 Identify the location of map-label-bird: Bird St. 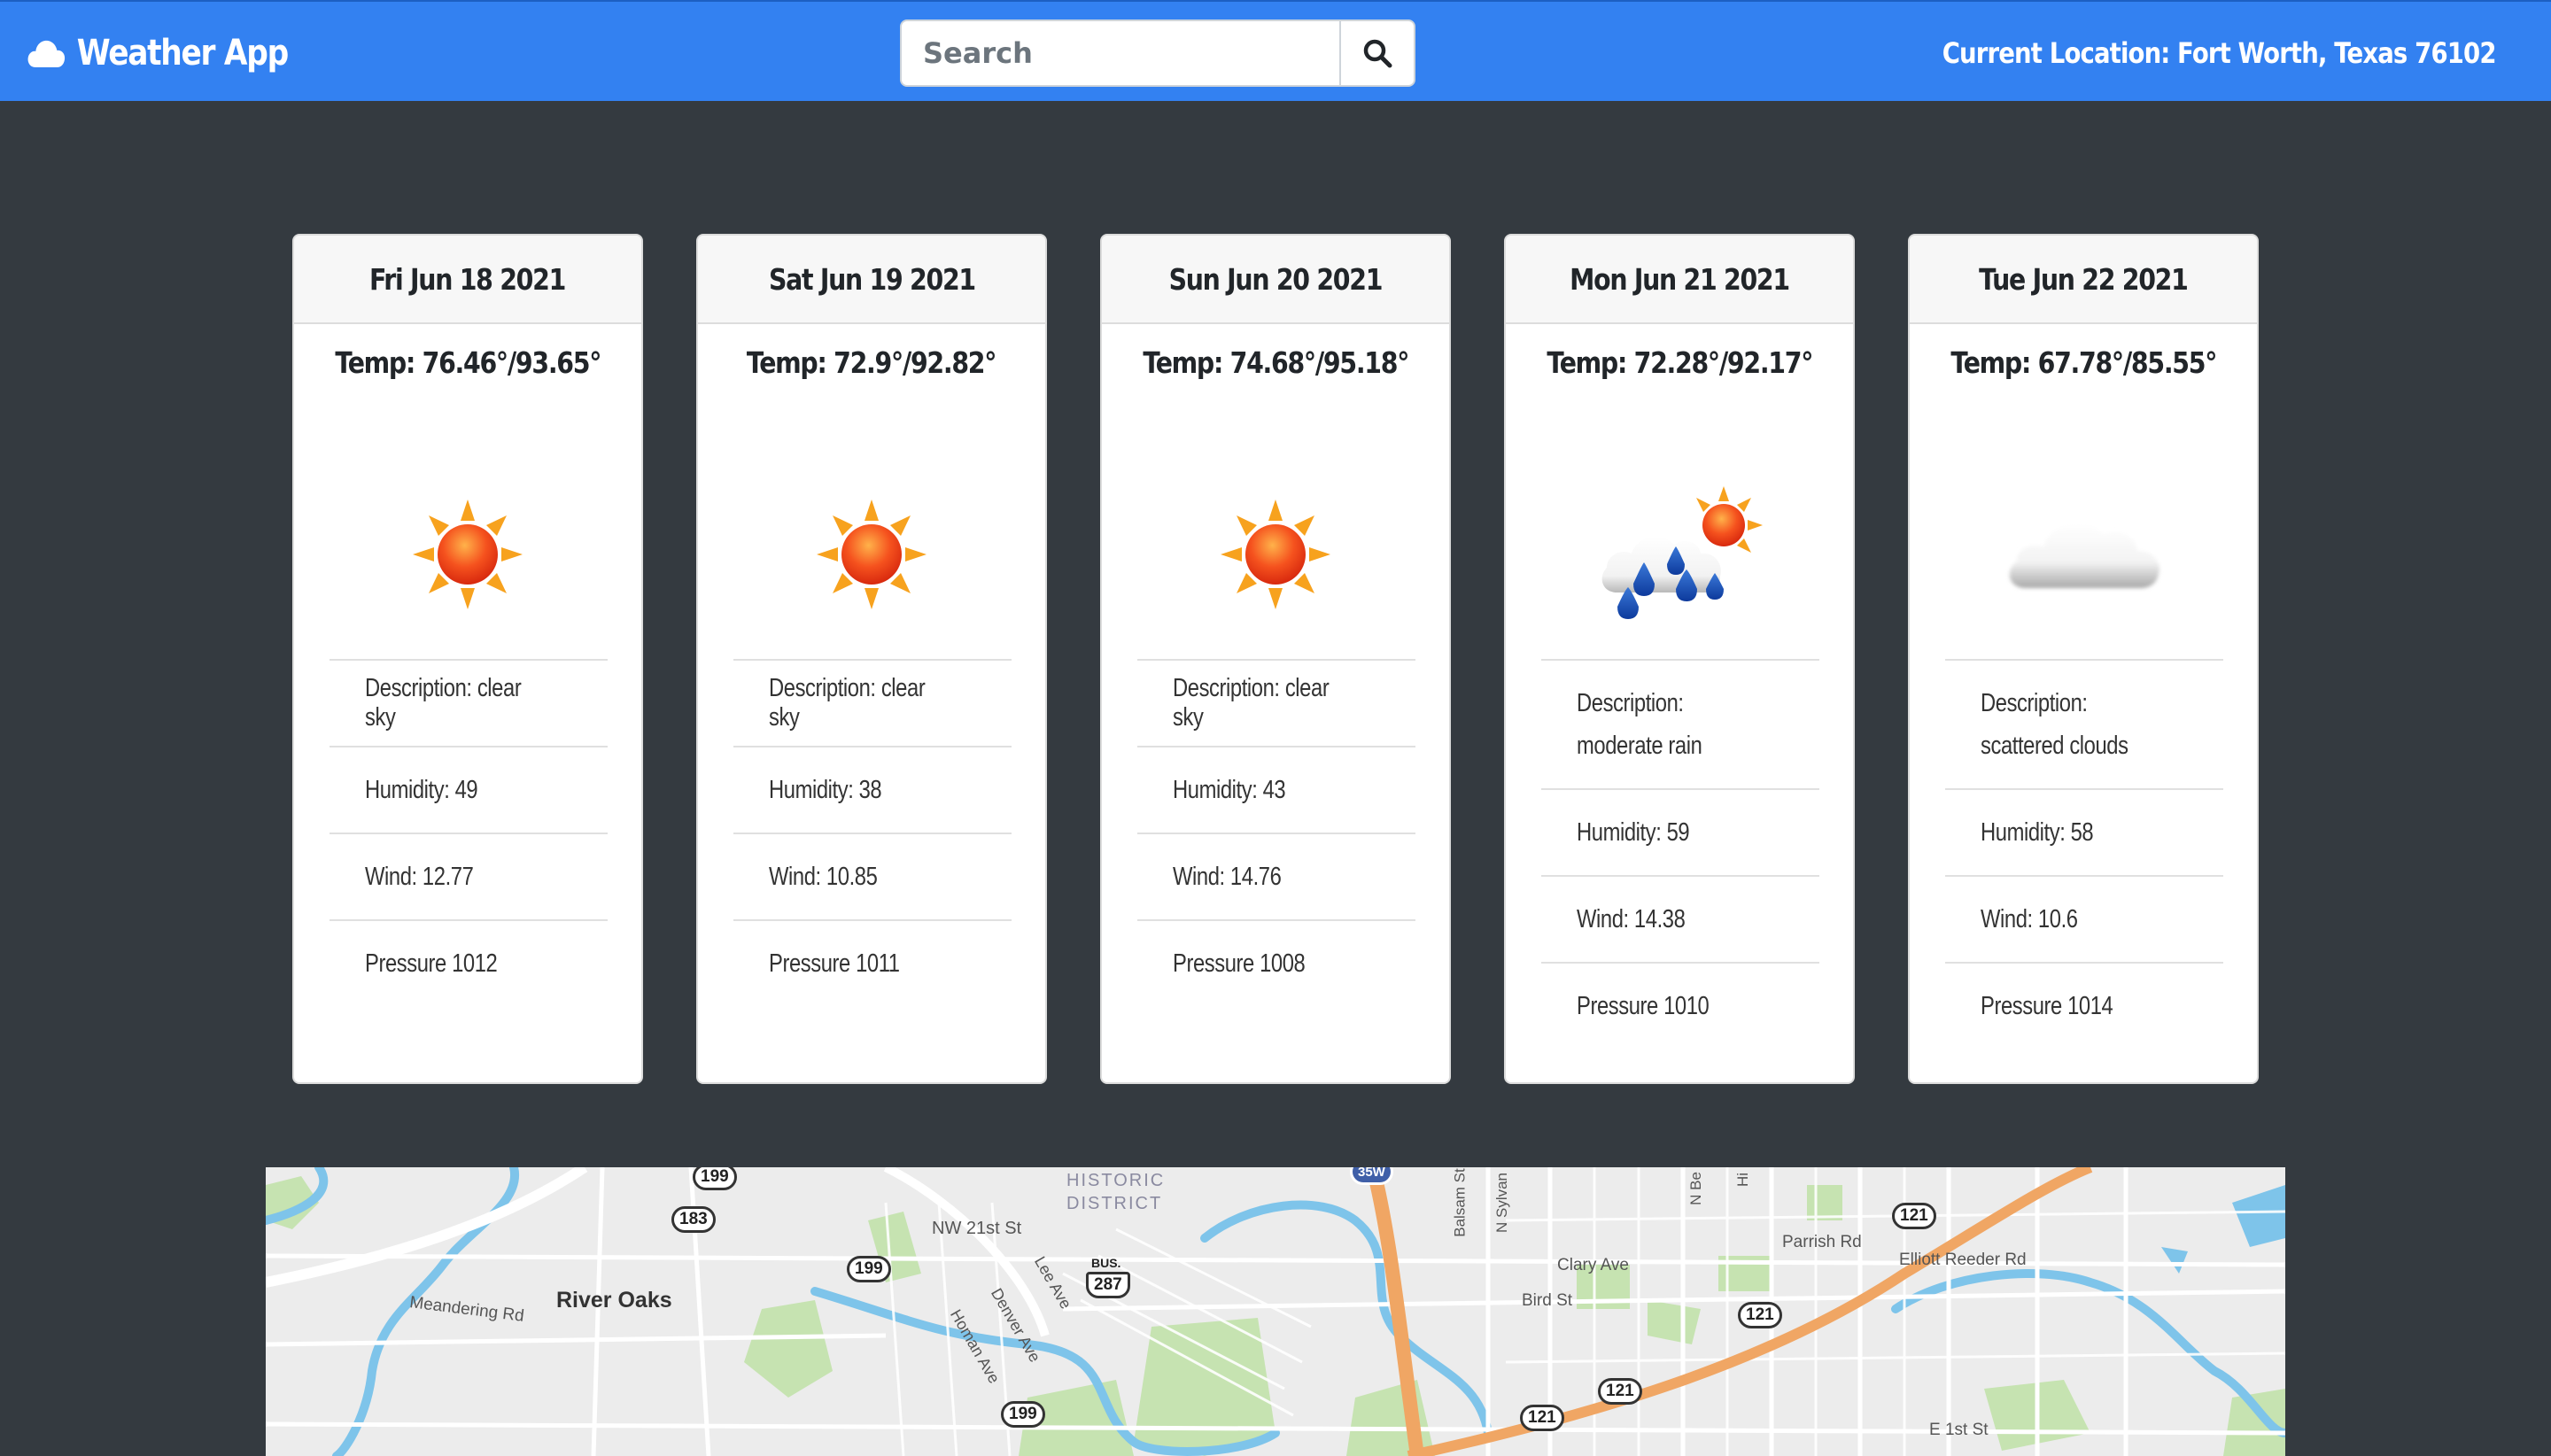
(1547, 1300).